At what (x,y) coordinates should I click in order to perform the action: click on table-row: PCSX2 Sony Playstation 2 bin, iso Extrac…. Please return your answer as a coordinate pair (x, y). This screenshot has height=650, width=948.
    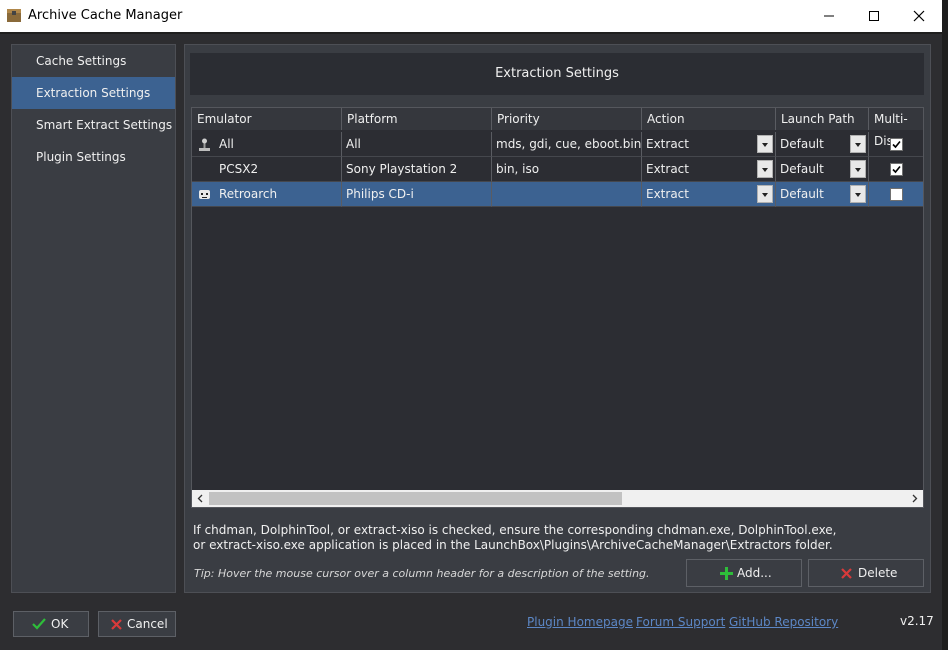
    Looking at the image, I should click on (557, 169).